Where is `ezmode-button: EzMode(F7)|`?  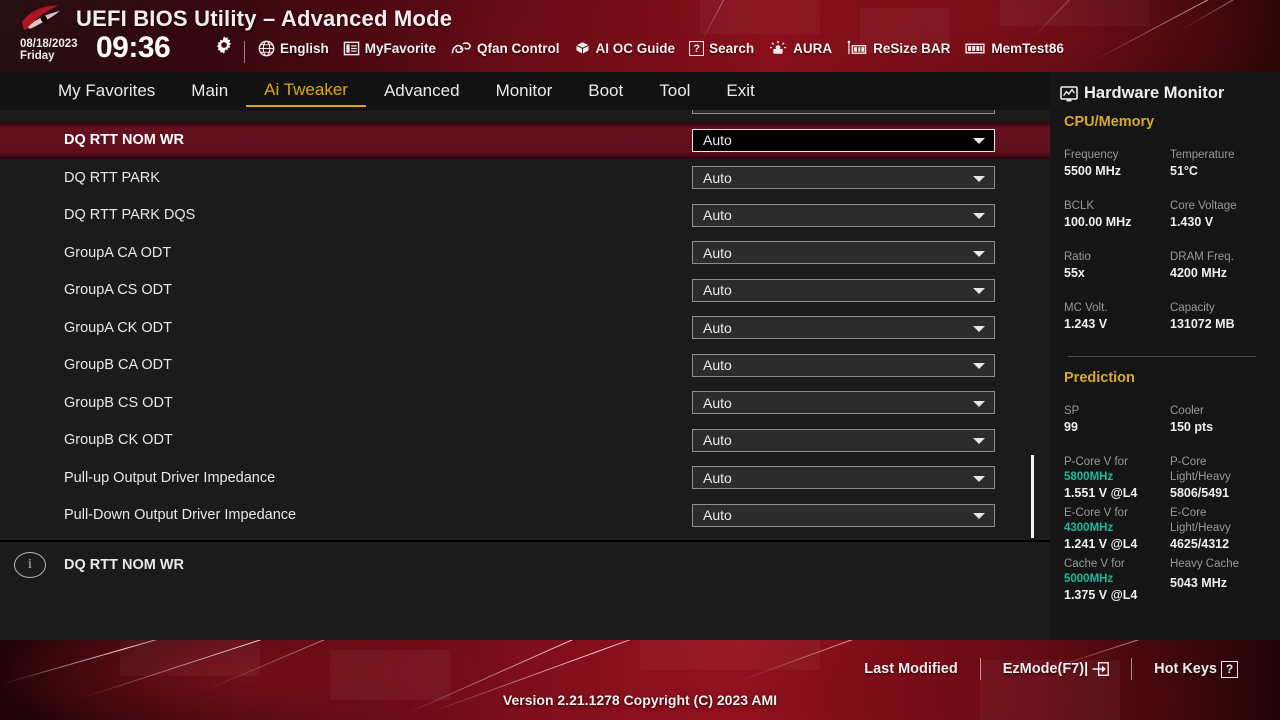 ezmode-button: EzMode(F7)| is located at coordinates (1056, 669).